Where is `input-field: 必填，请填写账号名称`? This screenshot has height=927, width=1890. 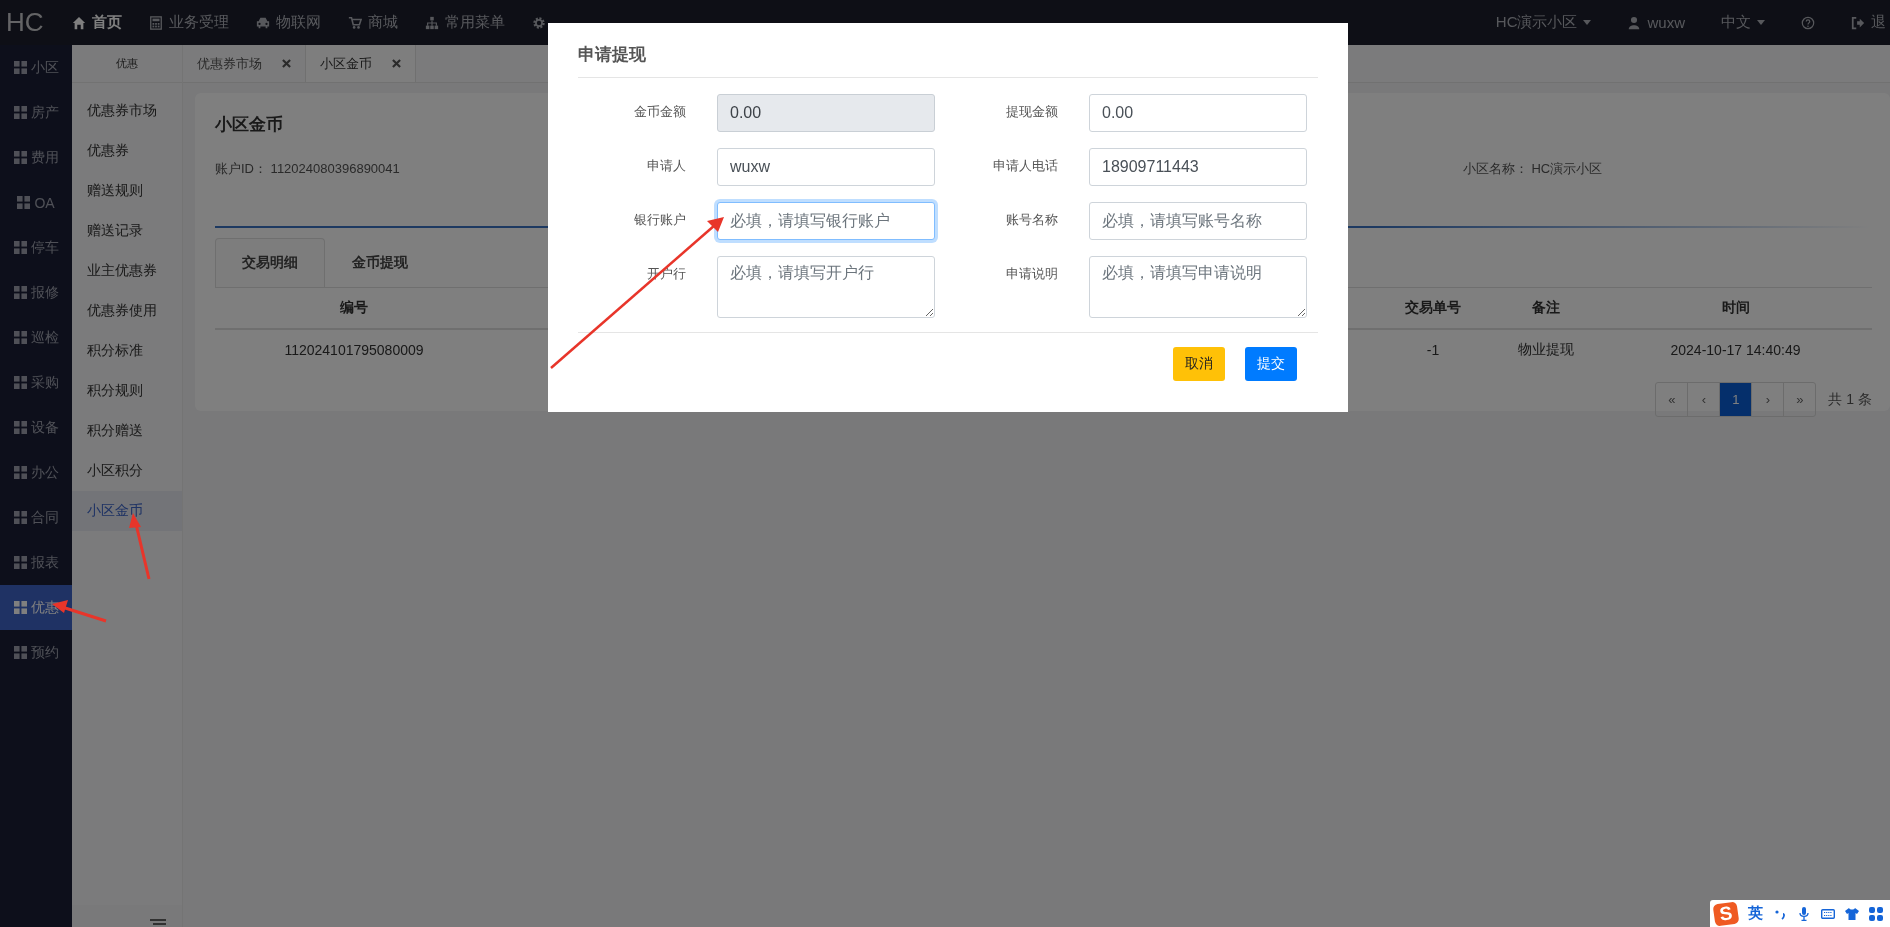
input-field: 必填，请填写账号名称 is located at coordinates (1198, 221).